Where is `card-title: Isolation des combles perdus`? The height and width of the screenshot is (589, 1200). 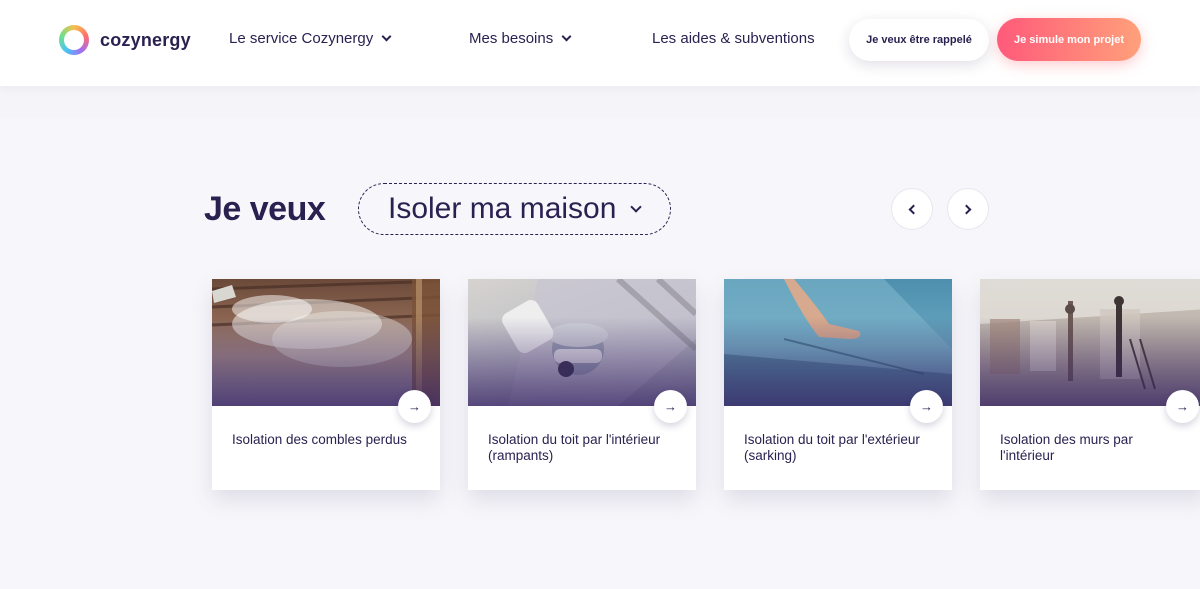 card-title: Isolation des combles perdus is located at coordinates (319, 439).